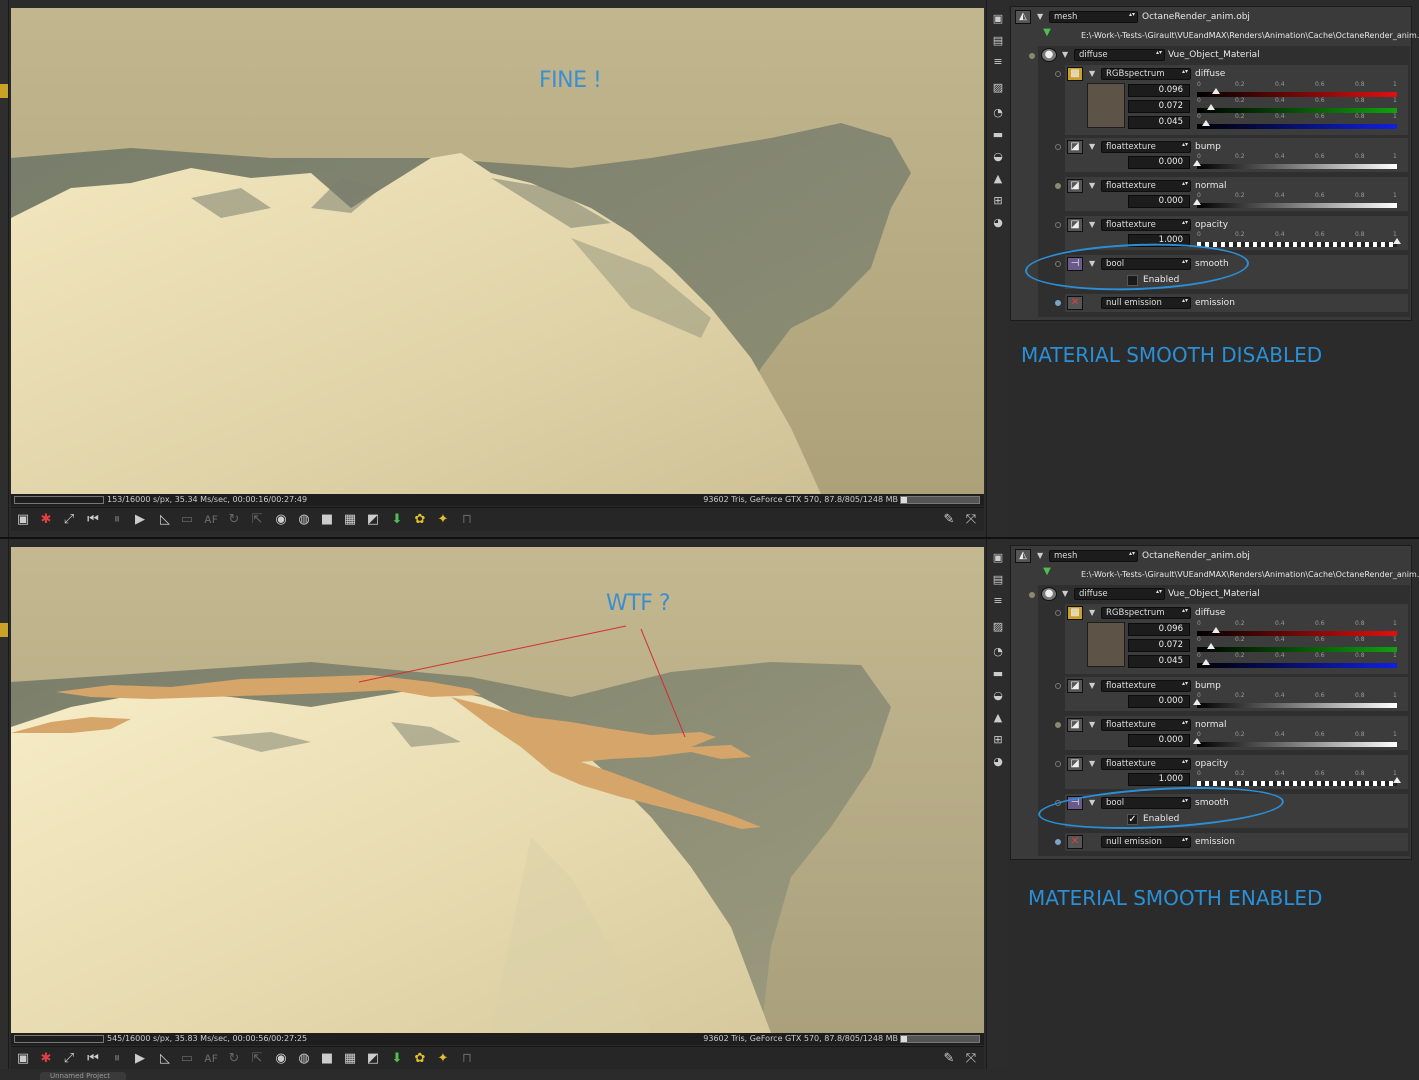 The height and width of the screenshot is (1080, 1419). Describe the element at coordinates (327, 520) in the screenshot. I see `square-icon: ■` at that location.